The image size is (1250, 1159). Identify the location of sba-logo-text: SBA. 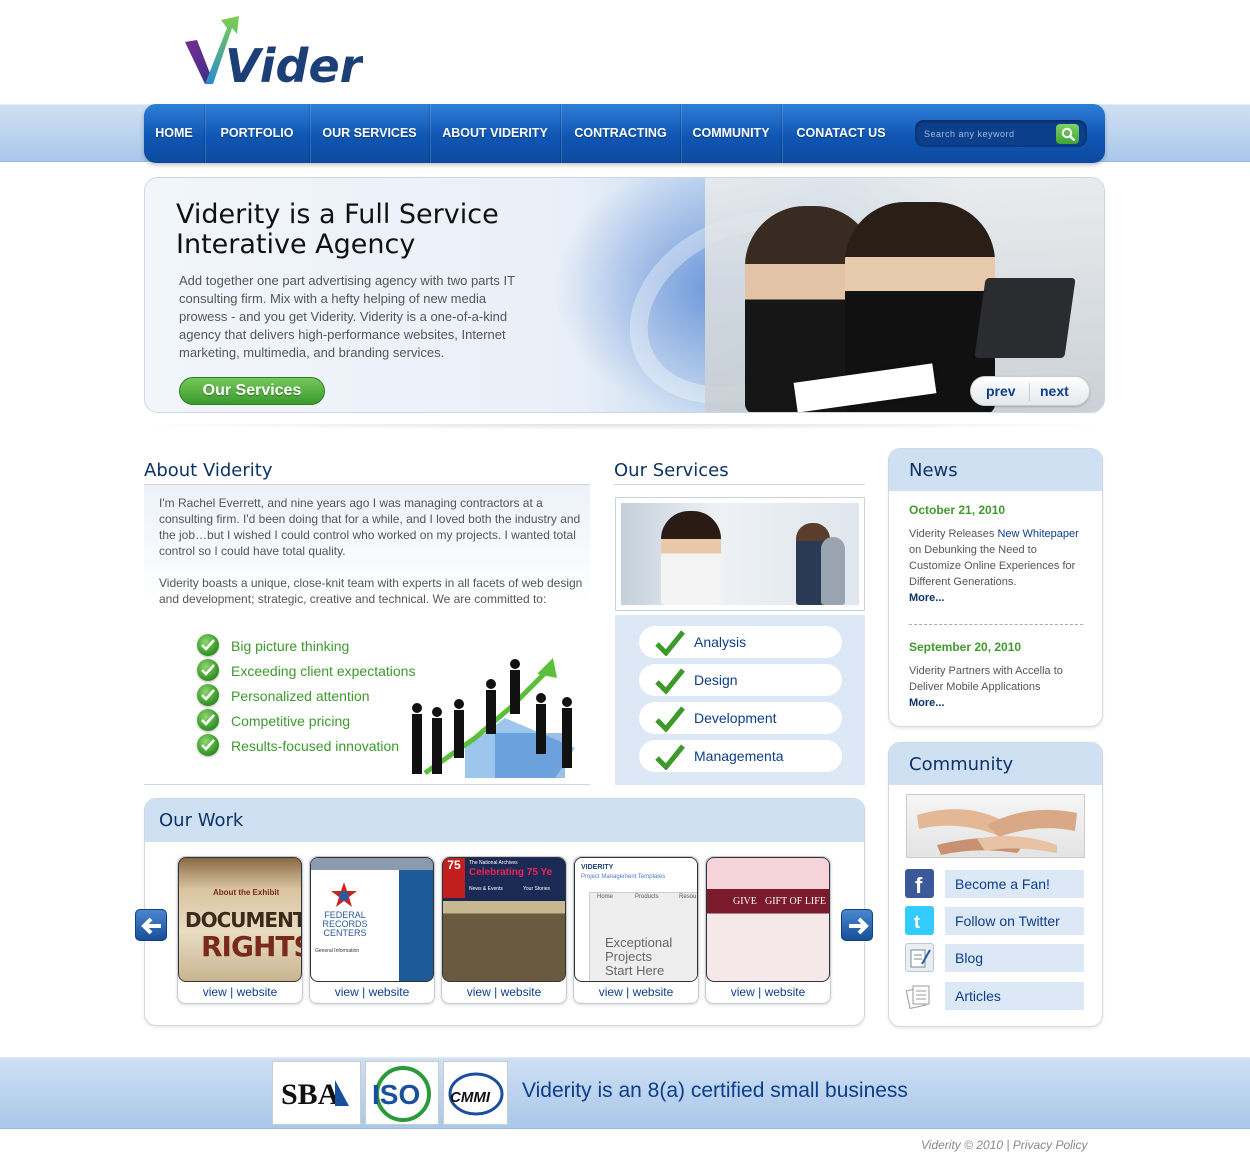
(310, 1094).